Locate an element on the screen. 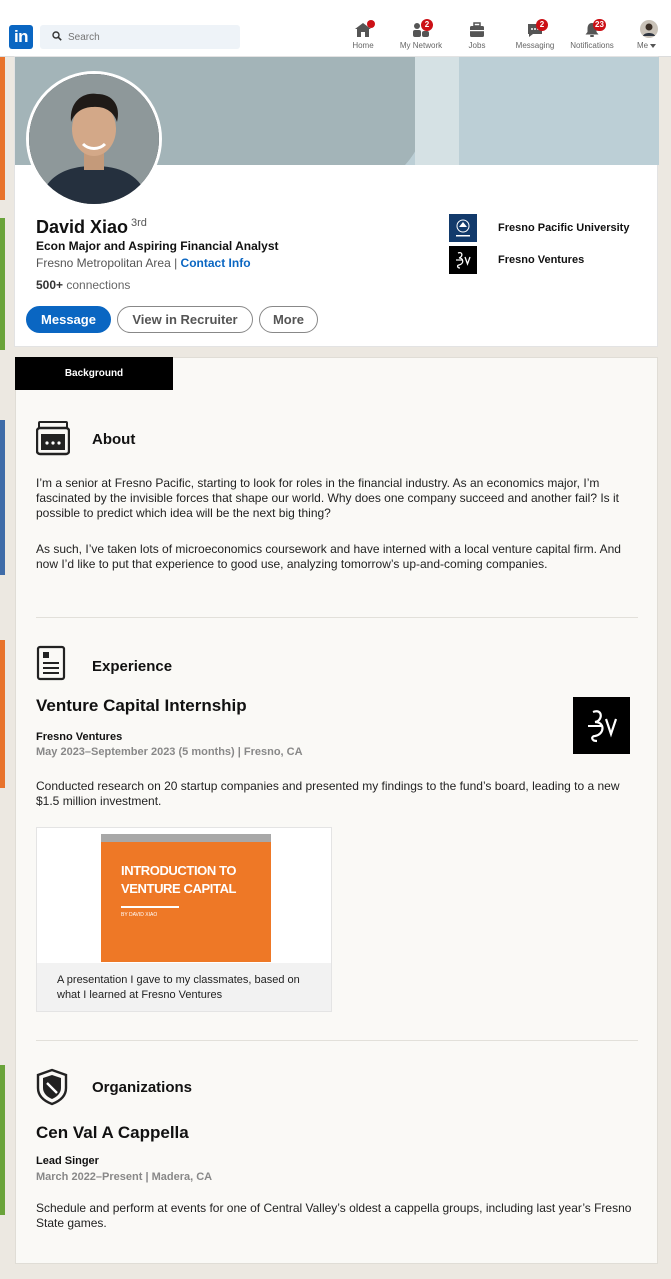 The height and width of the screenshot is (1279, 671). background-tab: Background is located at coordinates (94, 373).